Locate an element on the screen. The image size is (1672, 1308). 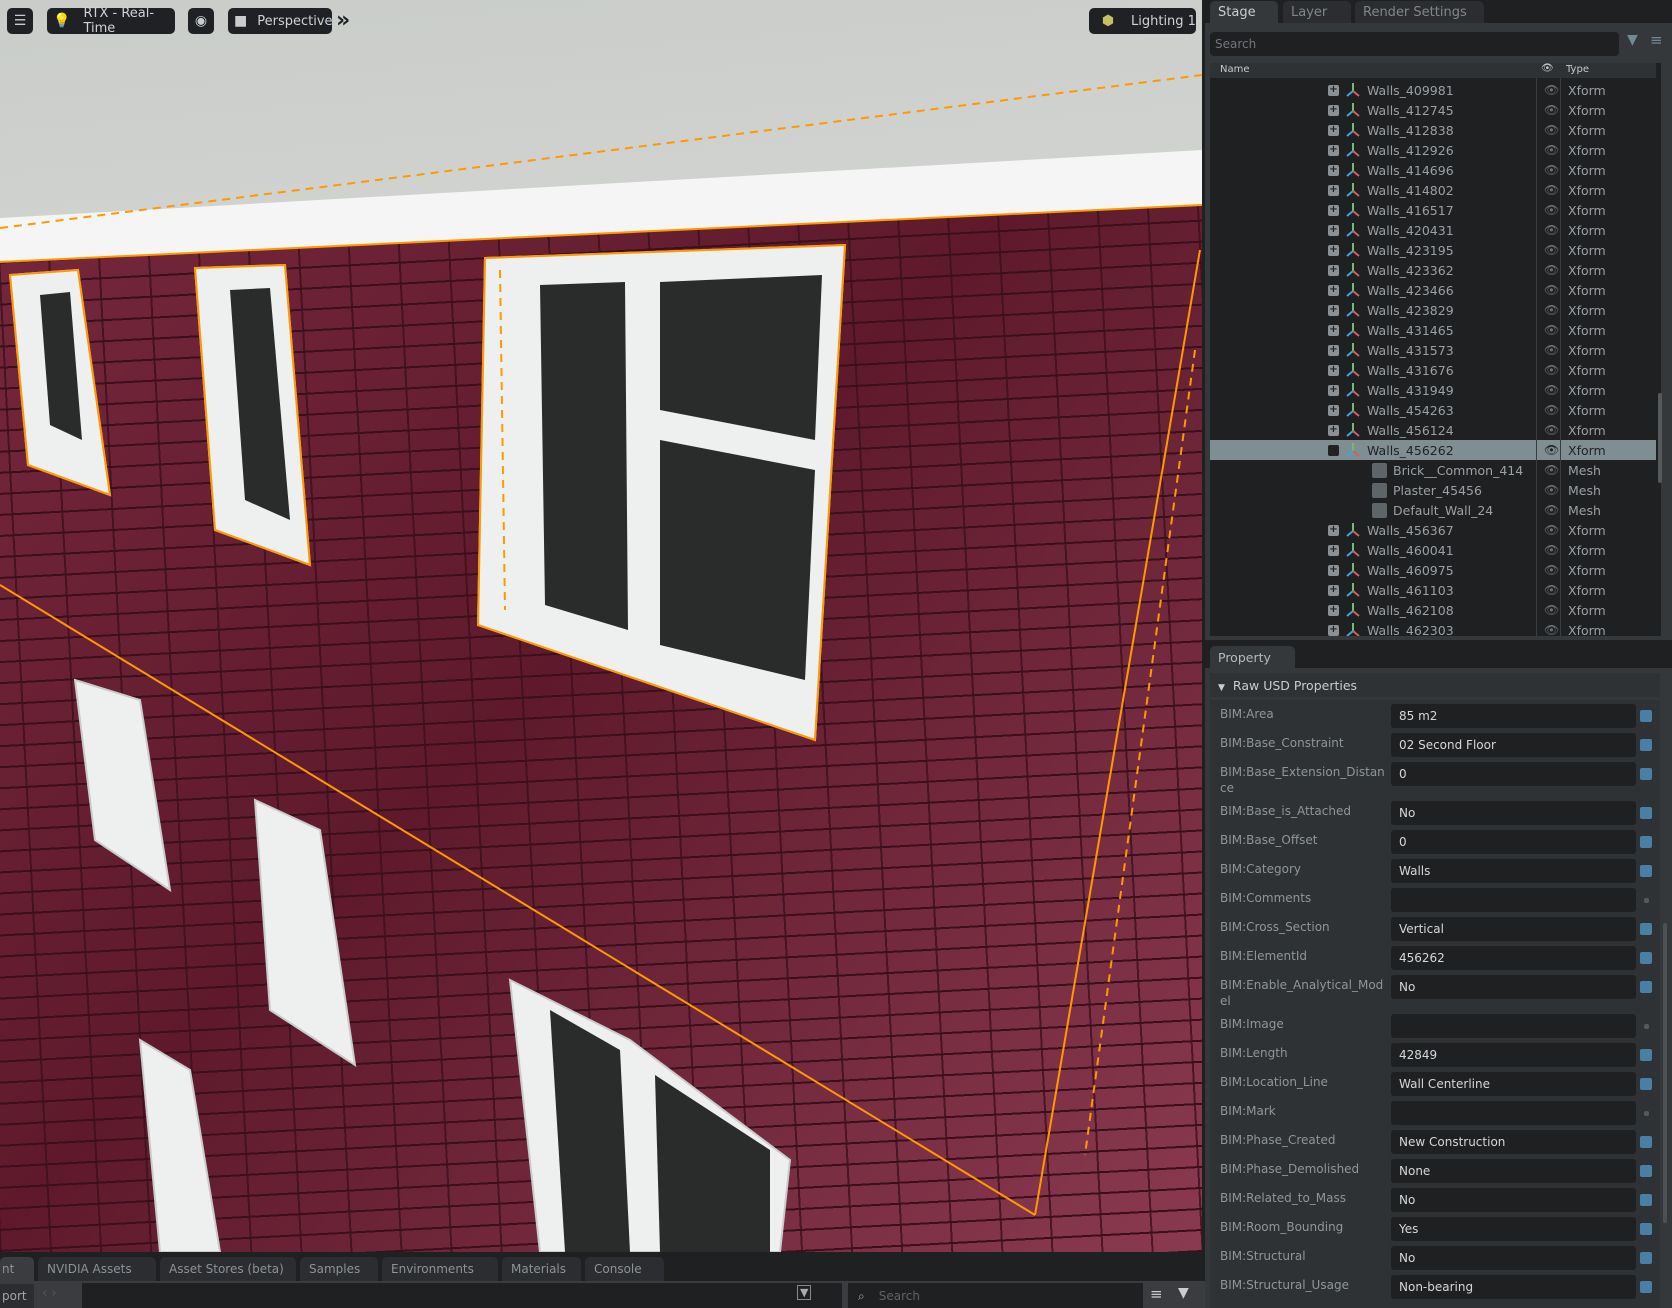
property-value-field: 02 Second Floor is located at coordinates (1513, 745).